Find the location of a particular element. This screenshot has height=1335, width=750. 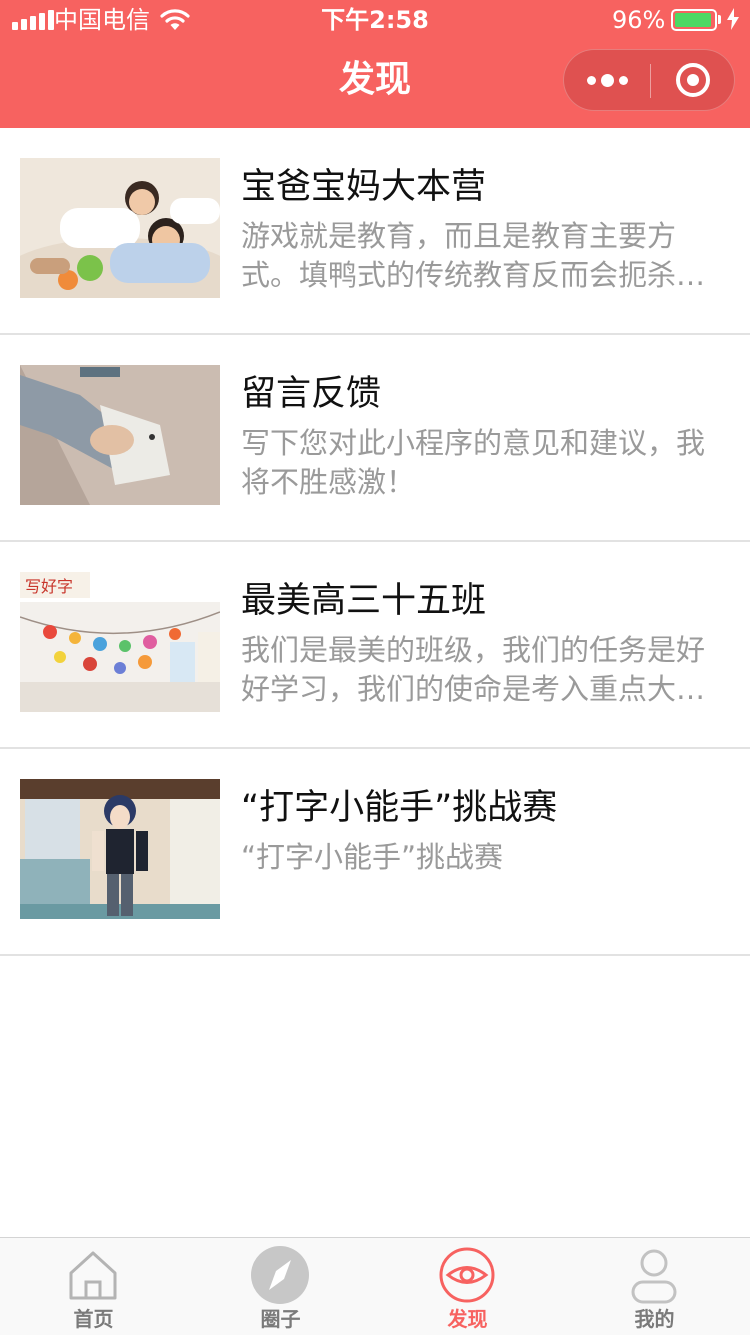

status-bar: 中国电信 下午2:58 96% is located at coordinates (375, 20).